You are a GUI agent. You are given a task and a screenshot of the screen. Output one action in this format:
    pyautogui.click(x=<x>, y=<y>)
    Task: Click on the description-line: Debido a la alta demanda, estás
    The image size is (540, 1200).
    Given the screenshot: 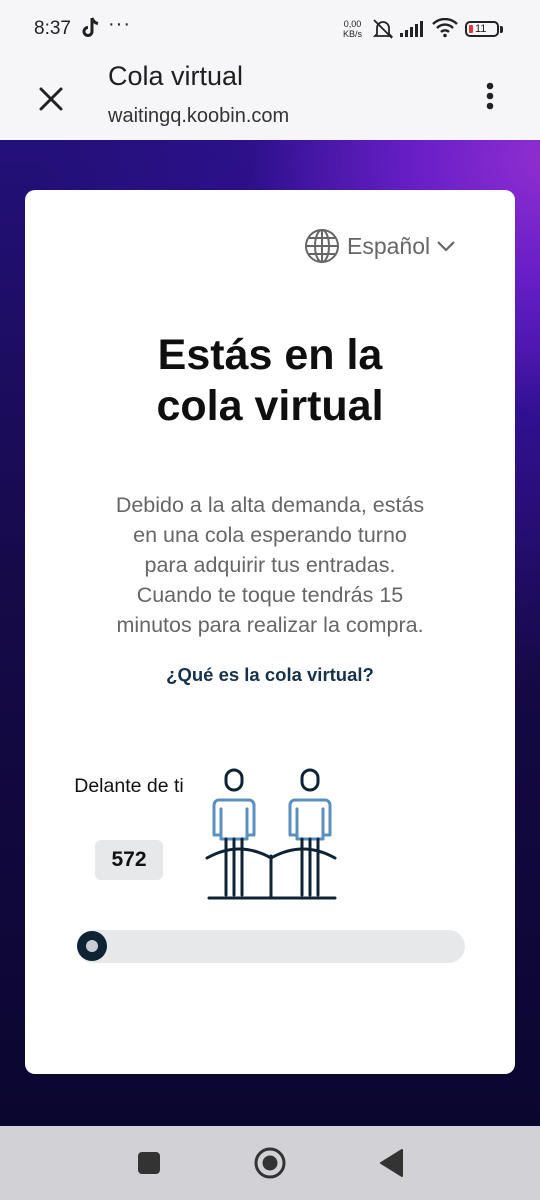 What is the action you would take?
    pyautogui.click(x=270, y=505)
    